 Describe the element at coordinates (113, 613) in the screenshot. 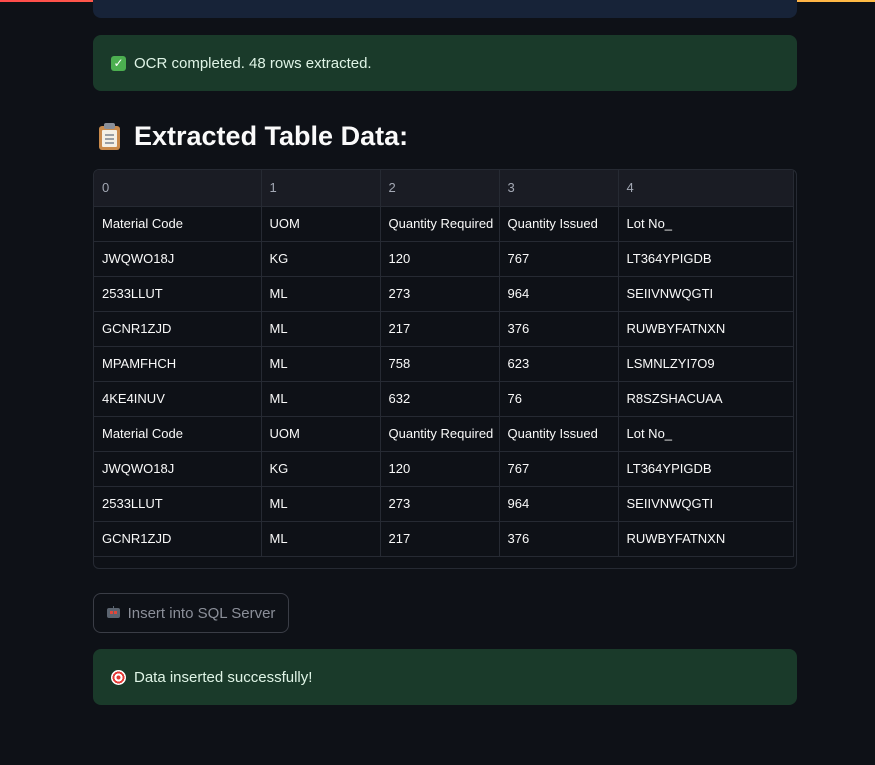

I see `robot-icon` at that location.